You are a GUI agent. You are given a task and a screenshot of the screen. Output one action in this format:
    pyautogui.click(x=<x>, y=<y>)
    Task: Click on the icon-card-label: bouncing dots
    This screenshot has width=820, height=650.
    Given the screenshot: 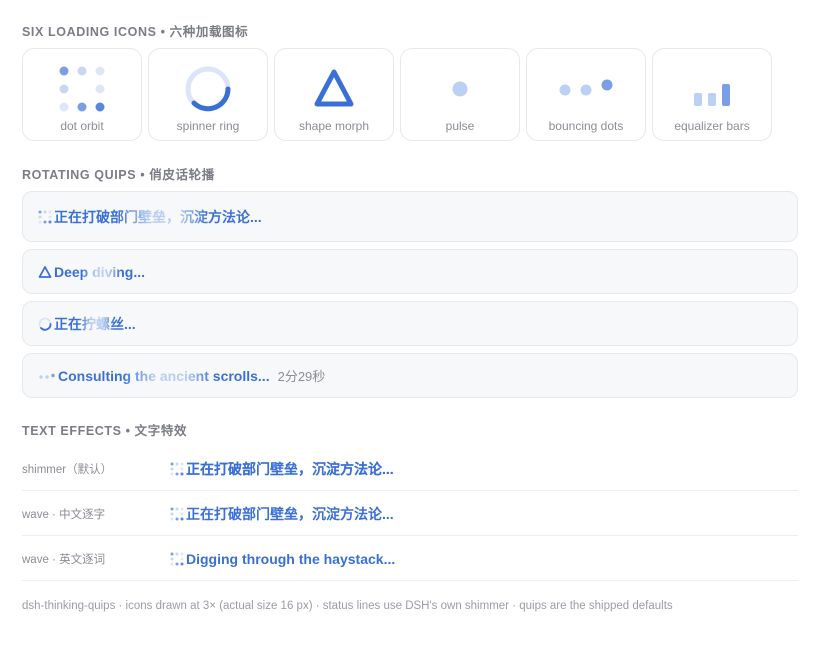 What is the action you would take?
    pyautogui.click(x=586, y=126)
    